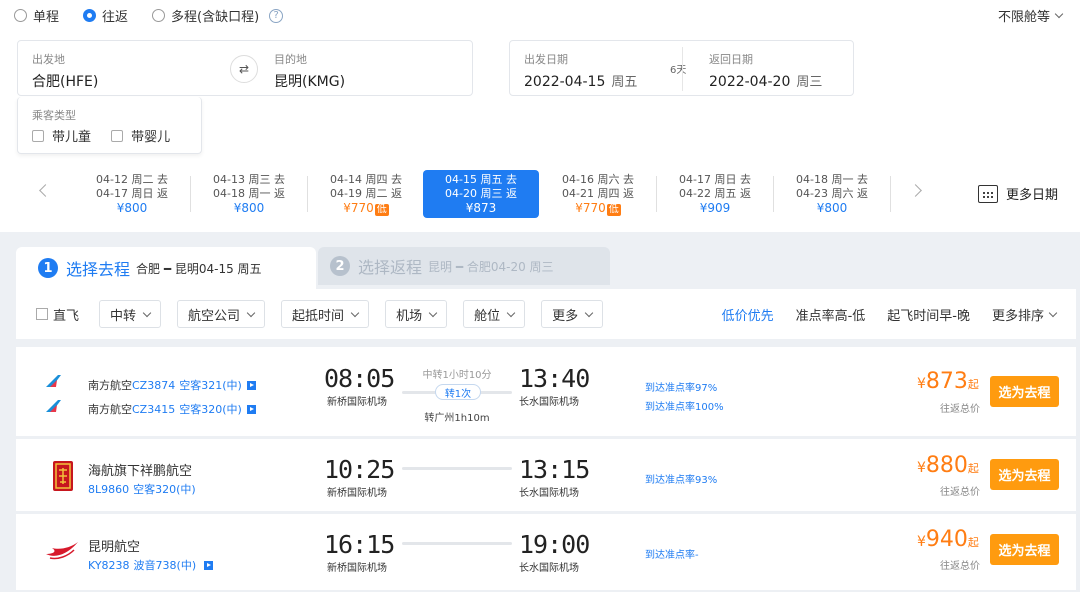 The width and height of the screenshot is (1080, 592). What do you see at coordinates (48, 59) in the screenshot?
I see `from-label: 出发地` at bounding box center [48, 59].